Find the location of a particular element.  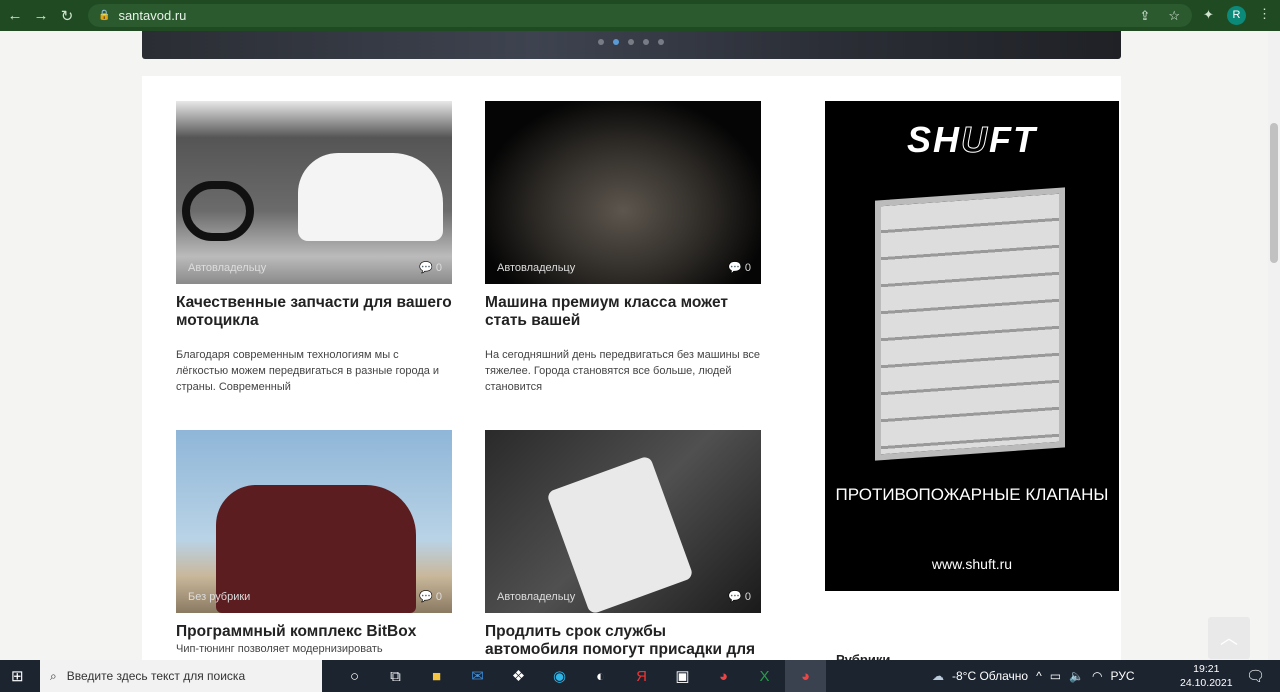

chrome-icon: ◕ is located at coordinates (723, 676).